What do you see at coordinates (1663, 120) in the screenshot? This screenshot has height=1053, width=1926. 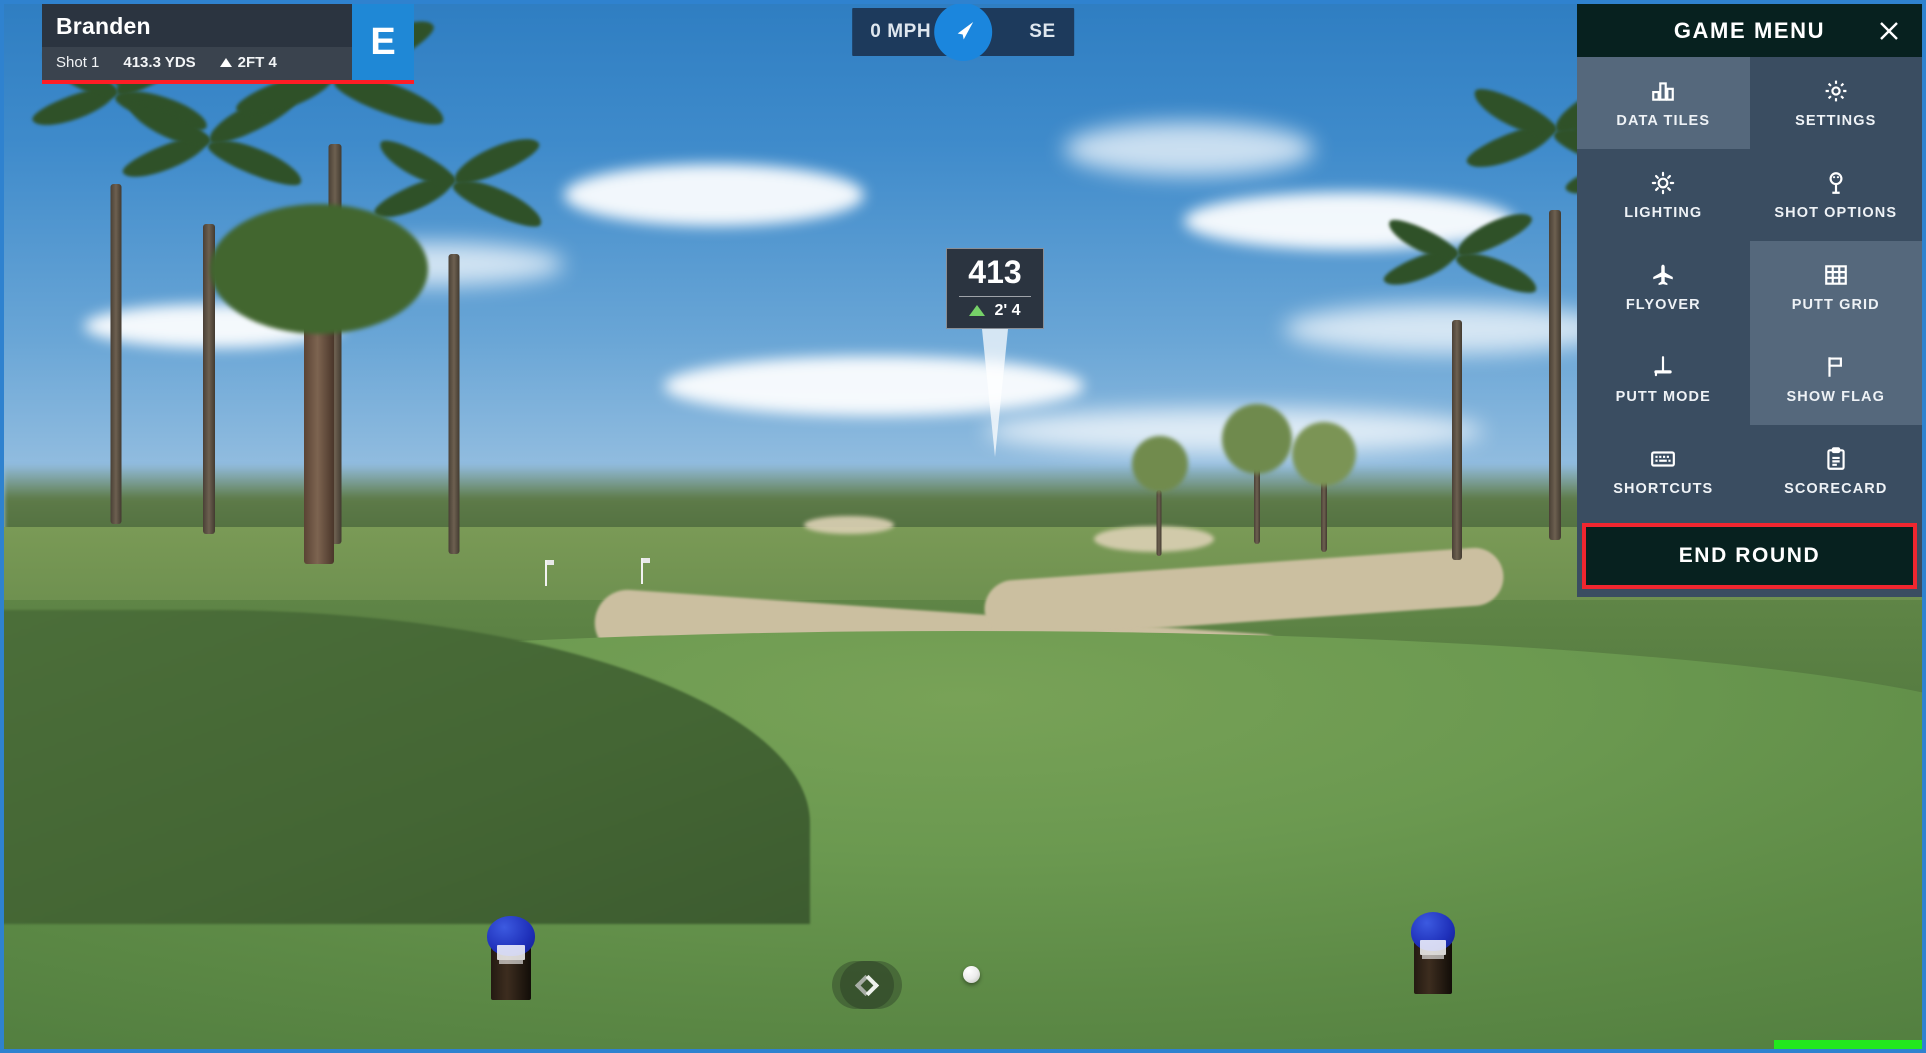 I see `menu-item-label: DATA TILES` at bounding box center [1663, 120].